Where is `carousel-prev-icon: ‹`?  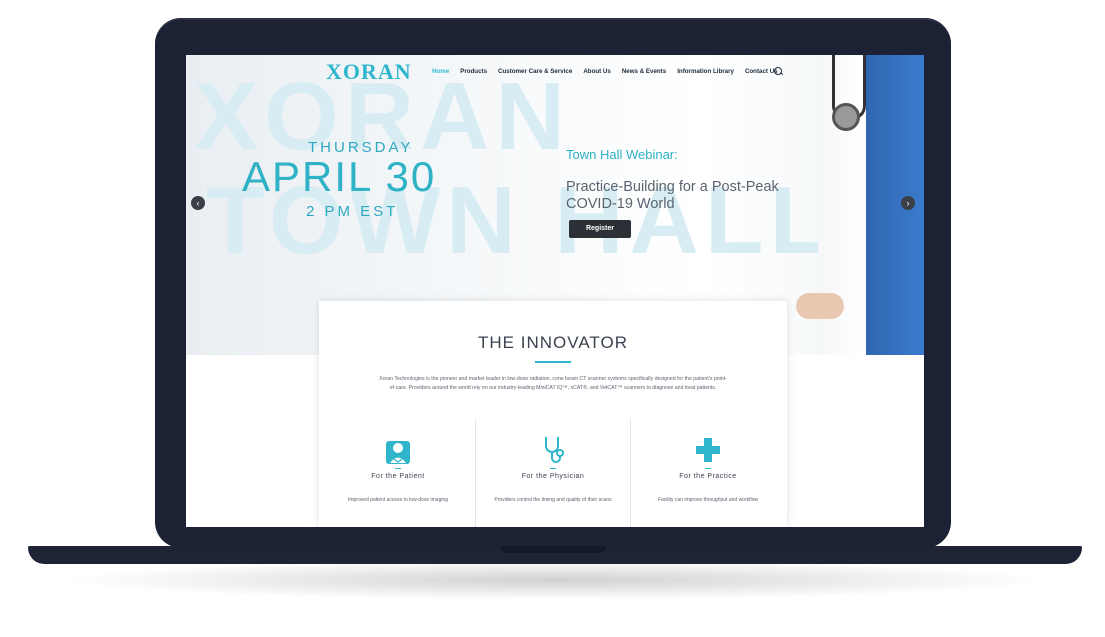 carousel-prev-icon: ‹ is located at coordinates (198, 203).